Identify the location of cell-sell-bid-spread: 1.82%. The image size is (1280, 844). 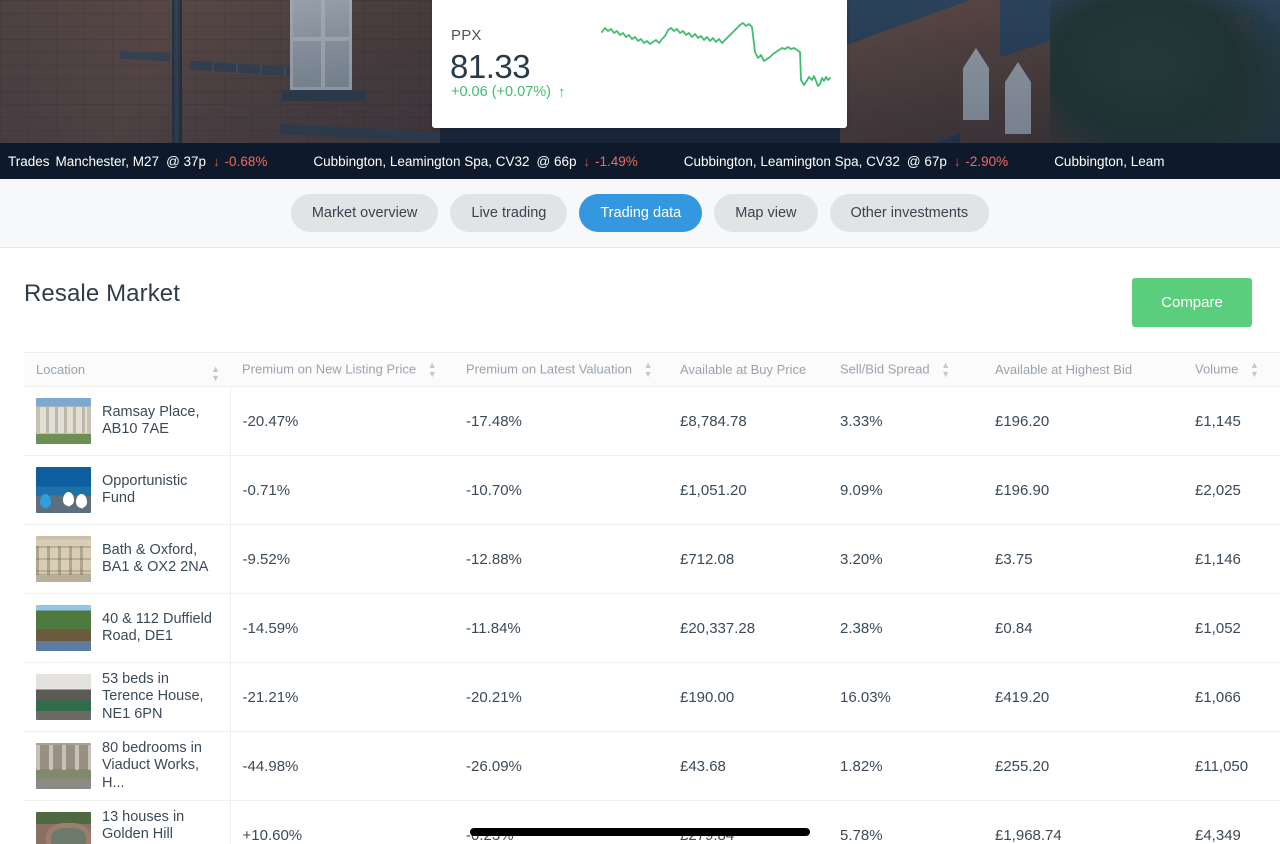
(905, 766).